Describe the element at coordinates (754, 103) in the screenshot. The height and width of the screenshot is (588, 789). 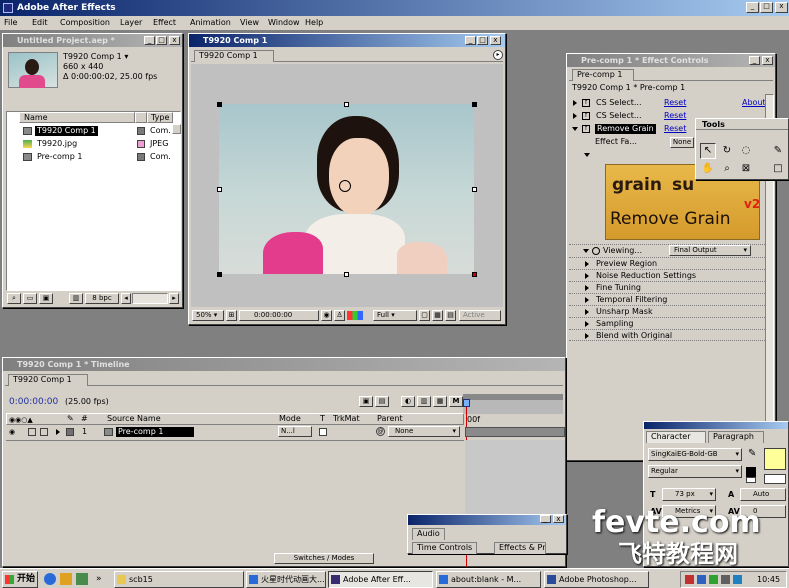
I see `effect-about-link: About` at that location.